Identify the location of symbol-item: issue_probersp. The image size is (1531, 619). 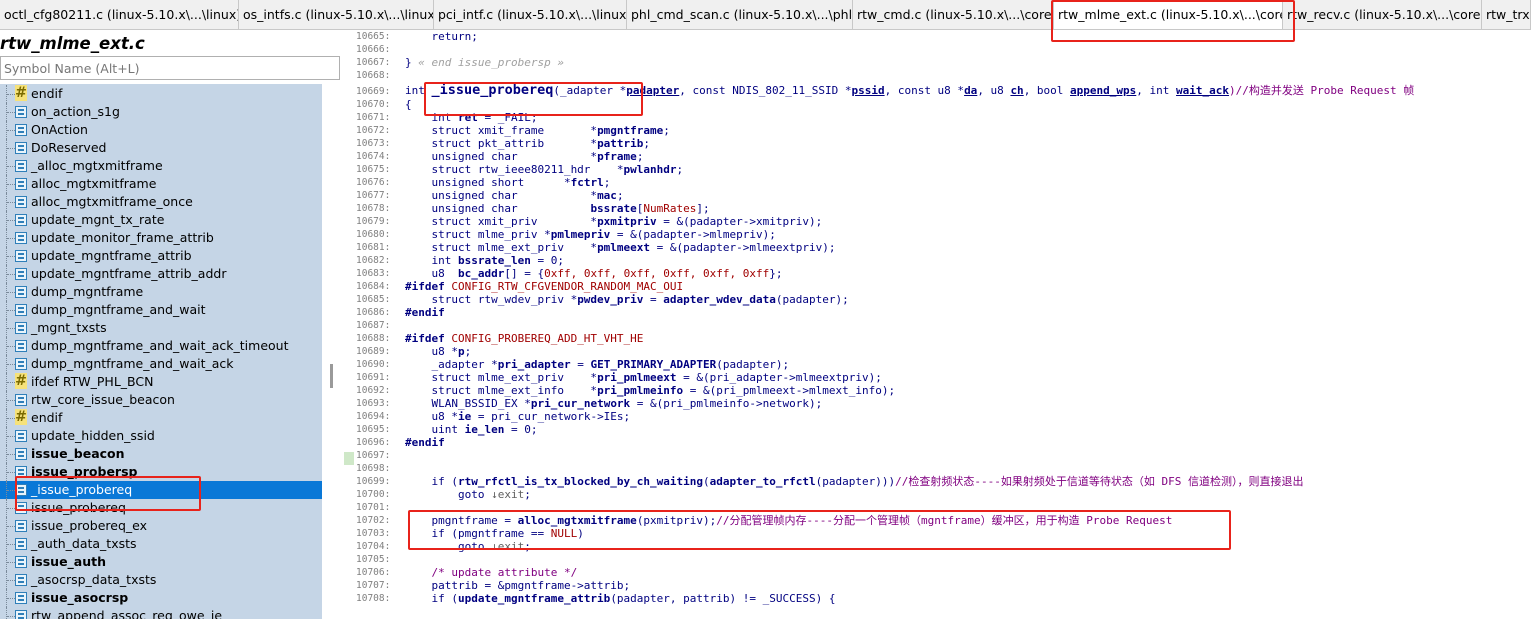
(161, 472).